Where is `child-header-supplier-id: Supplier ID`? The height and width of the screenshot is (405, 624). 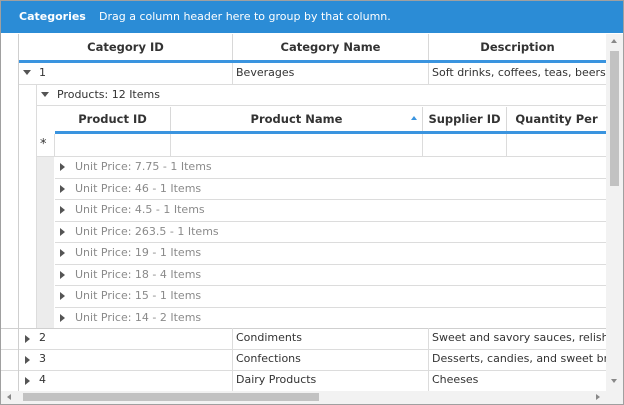 child-header-supplier-id: Supplier ID is located at coordinates (465, 119).